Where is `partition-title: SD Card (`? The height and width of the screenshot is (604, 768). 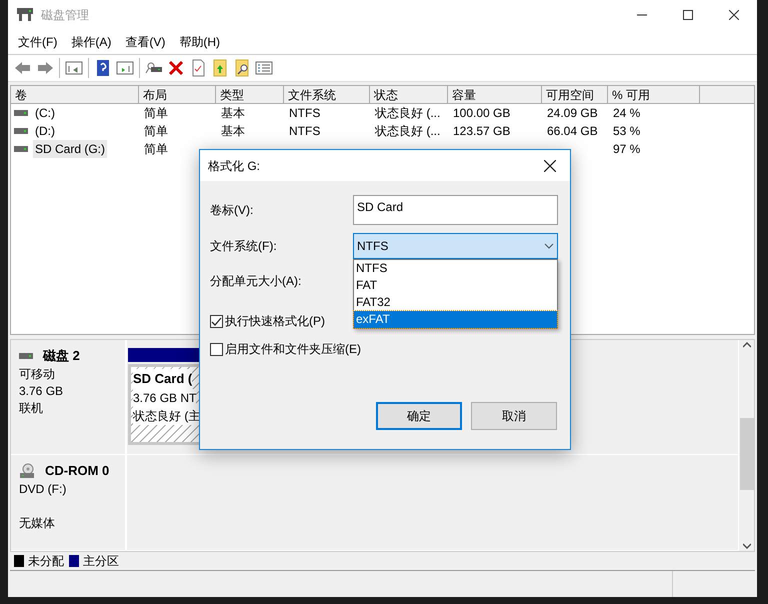 partition-title: SD Card ( is located at coordinates (162, 378).